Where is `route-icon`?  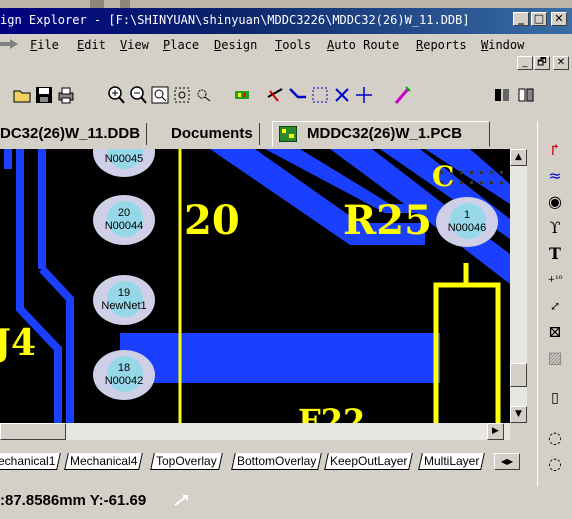 route-icon is located at coordinates (298, 95).